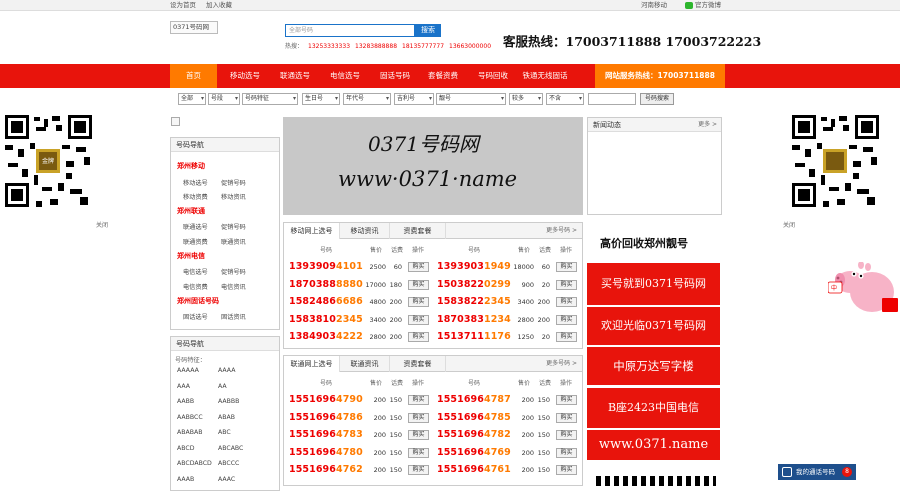 This screenshot has height=491, width=900. Describe the element at coordinates (194, 463) in the screenshot. I see `feature-link: ABCDABCD` at that location.